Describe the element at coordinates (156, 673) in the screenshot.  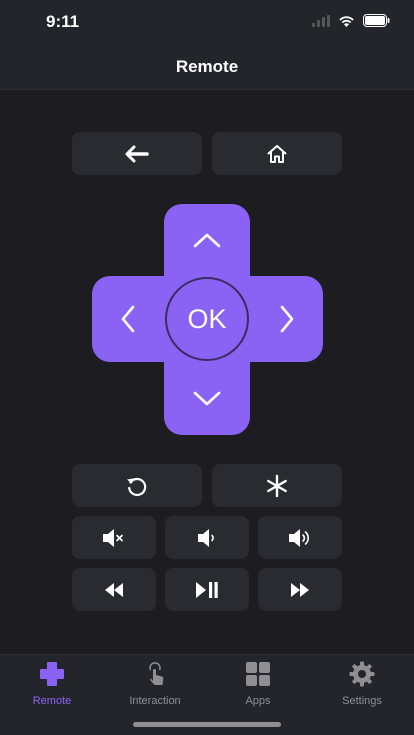
I see `touch-icon` at that location.